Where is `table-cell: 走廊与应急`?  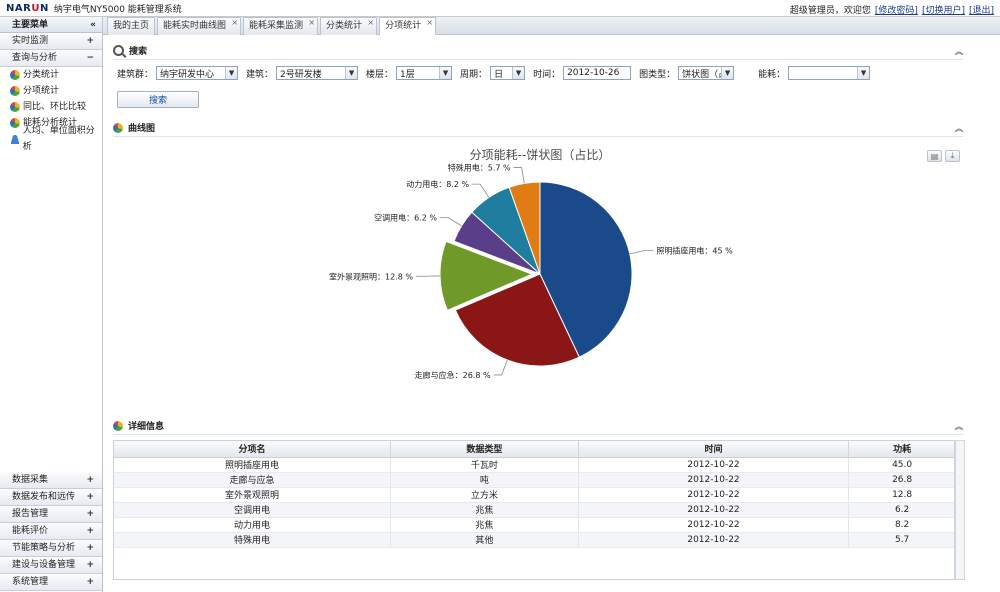
table-cell: 走廊与应急 is located at coordinates (253, 480).